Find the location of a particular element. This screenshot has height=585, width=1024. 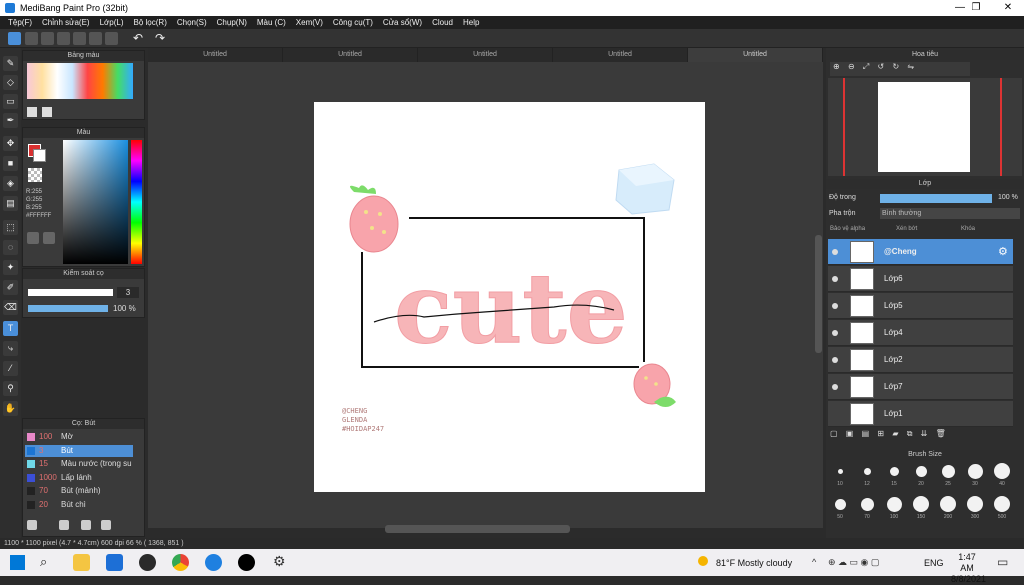

menu-filter: Bộ lọc(R) is located at coordinates (150, 22).